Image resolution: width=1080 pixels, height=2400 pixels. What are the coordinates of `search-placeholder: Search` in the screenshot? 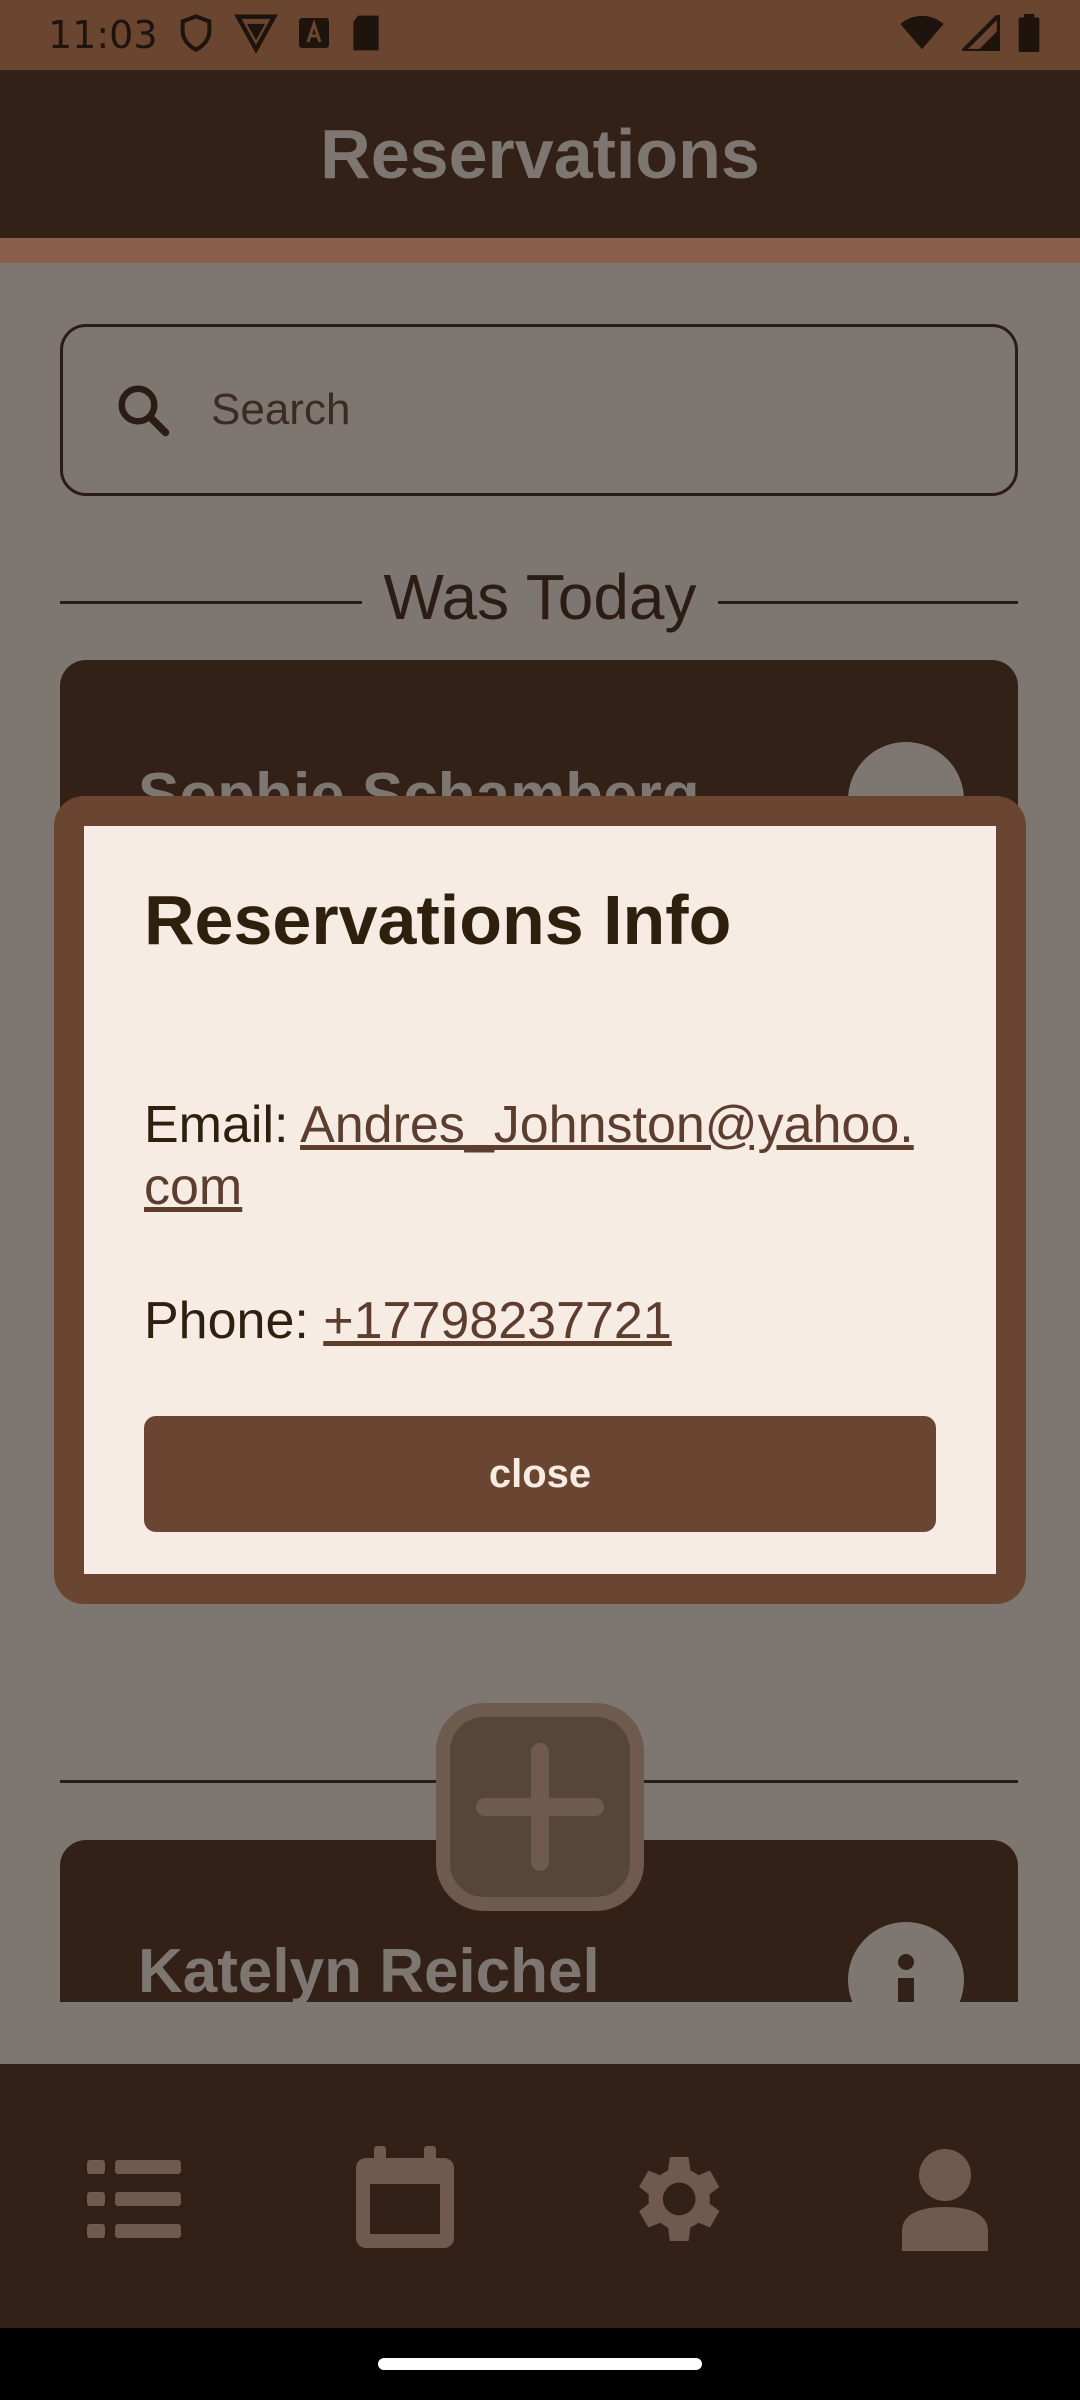 It's located at (281, 409).